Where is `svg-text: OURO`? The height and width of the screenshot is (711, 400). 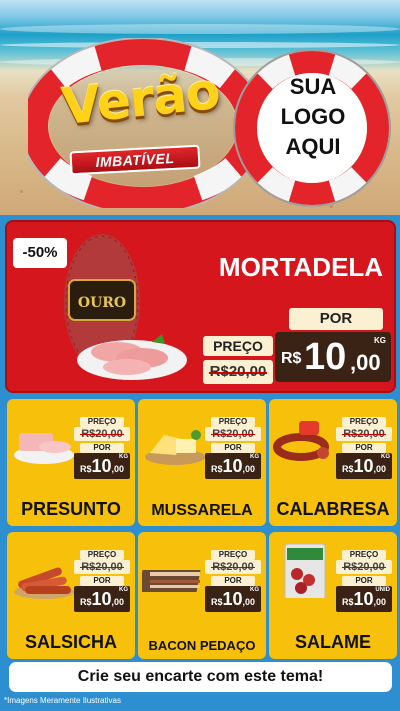 svg-text: OURO is located at coordinates (102, 303).